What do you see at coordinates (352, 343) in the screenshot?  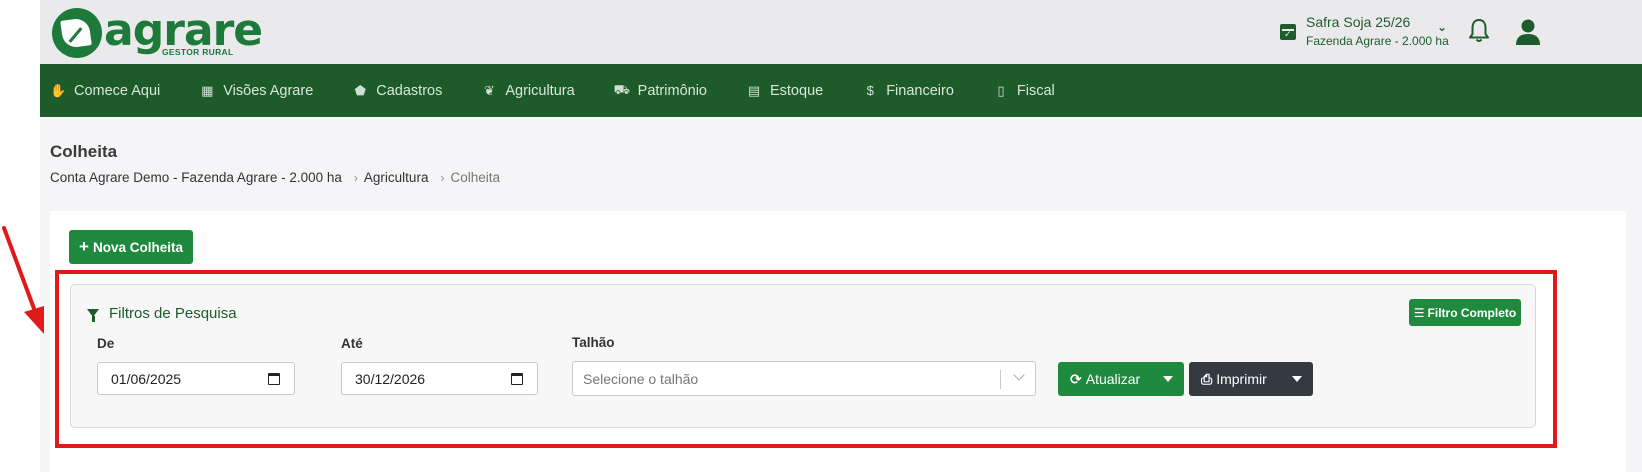 I see `ate-label: Até` at bounding box center [352, 343].